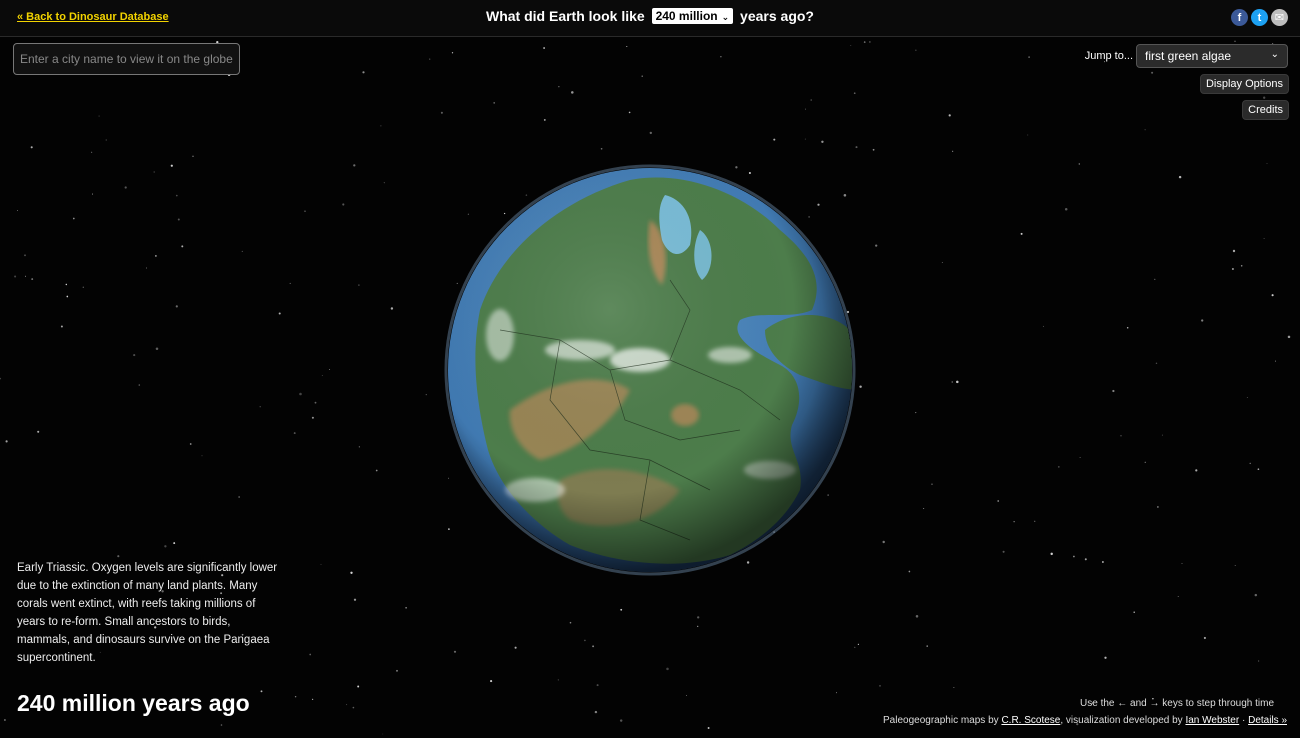 The height and width of the screenshot is (738, 1300). What do you see at coordinates (1239, 17) in the screenshot?
I see `facebook-icon: f` at bounding box center [1239, 17].